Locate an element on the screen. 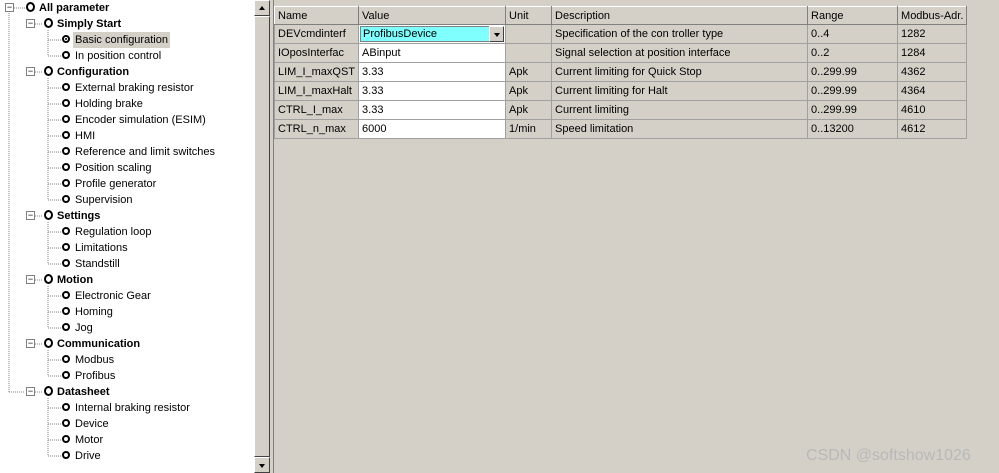  cell-value: 6000 is located at coordinates (432, 129).